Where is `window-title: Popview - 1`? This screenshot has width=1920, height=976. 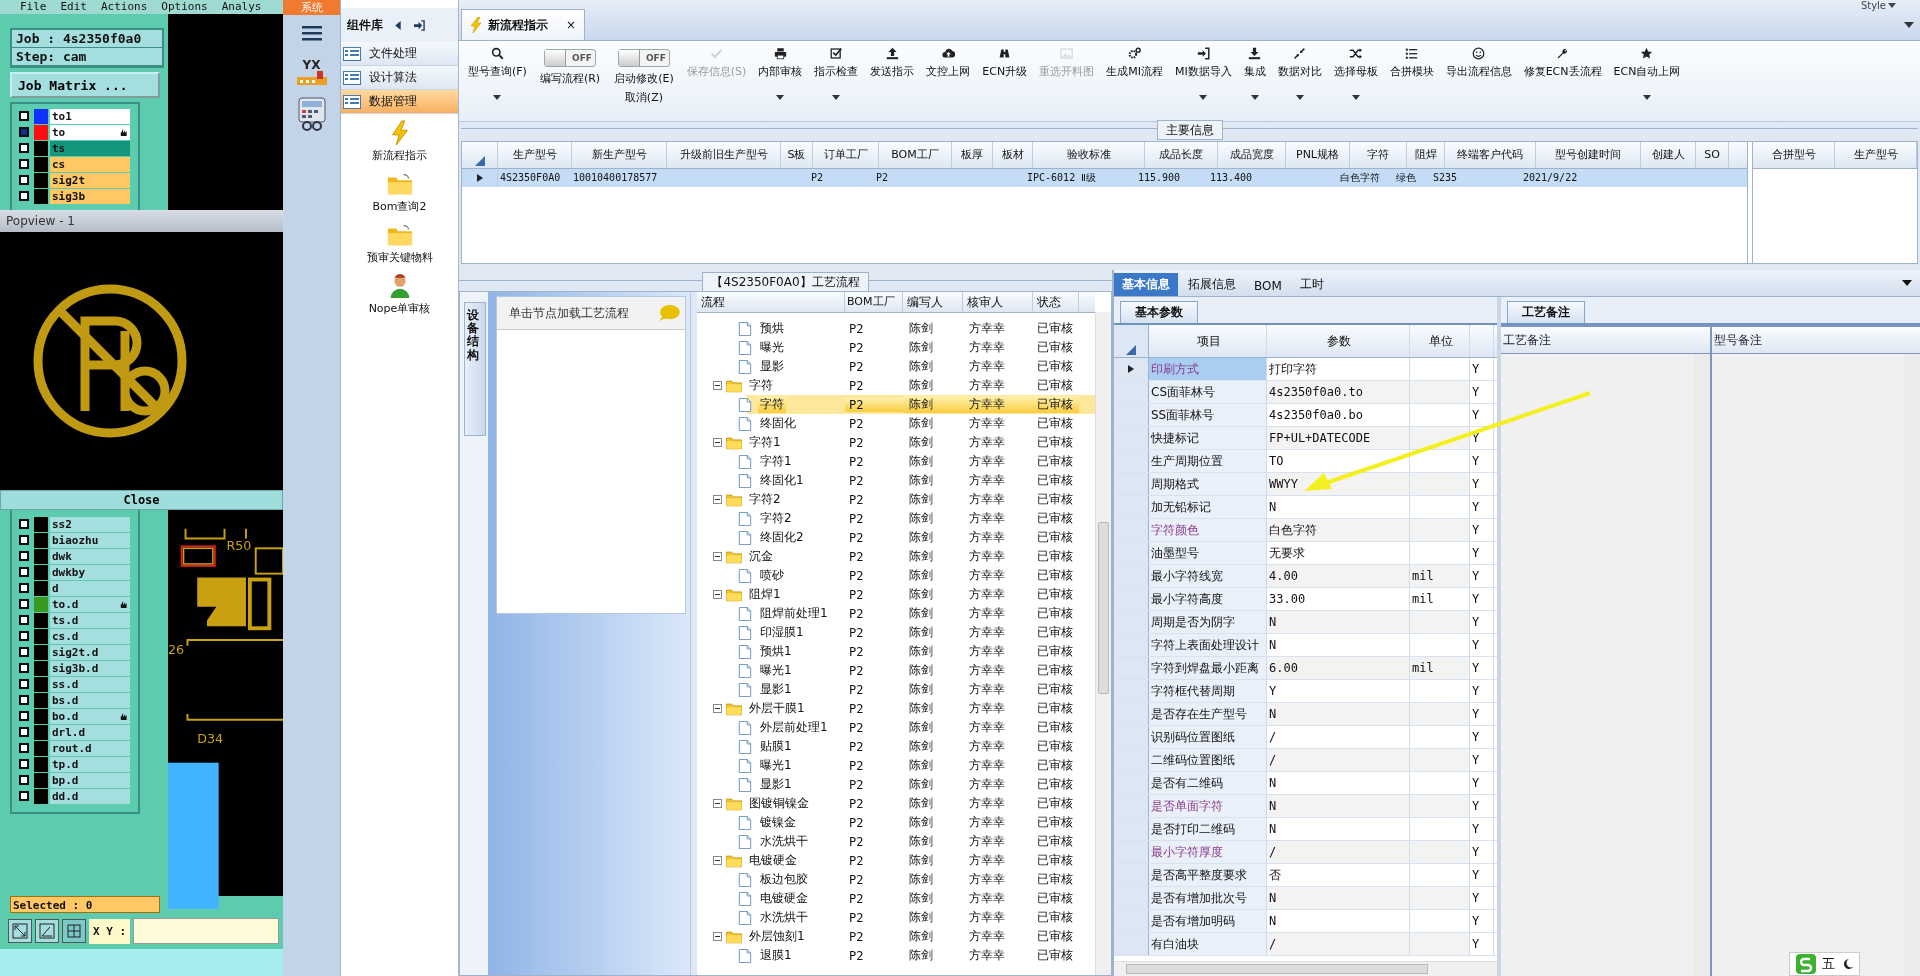
window-title: Popview - 1 is located at coordinates (40, 221).